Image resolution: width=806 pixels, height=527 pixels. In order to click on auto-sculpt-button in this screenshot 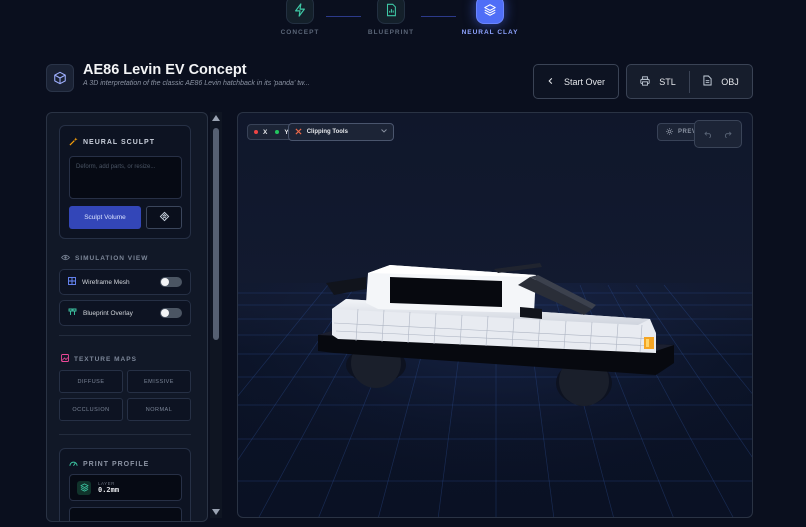, I will do `click(164, 217)`.